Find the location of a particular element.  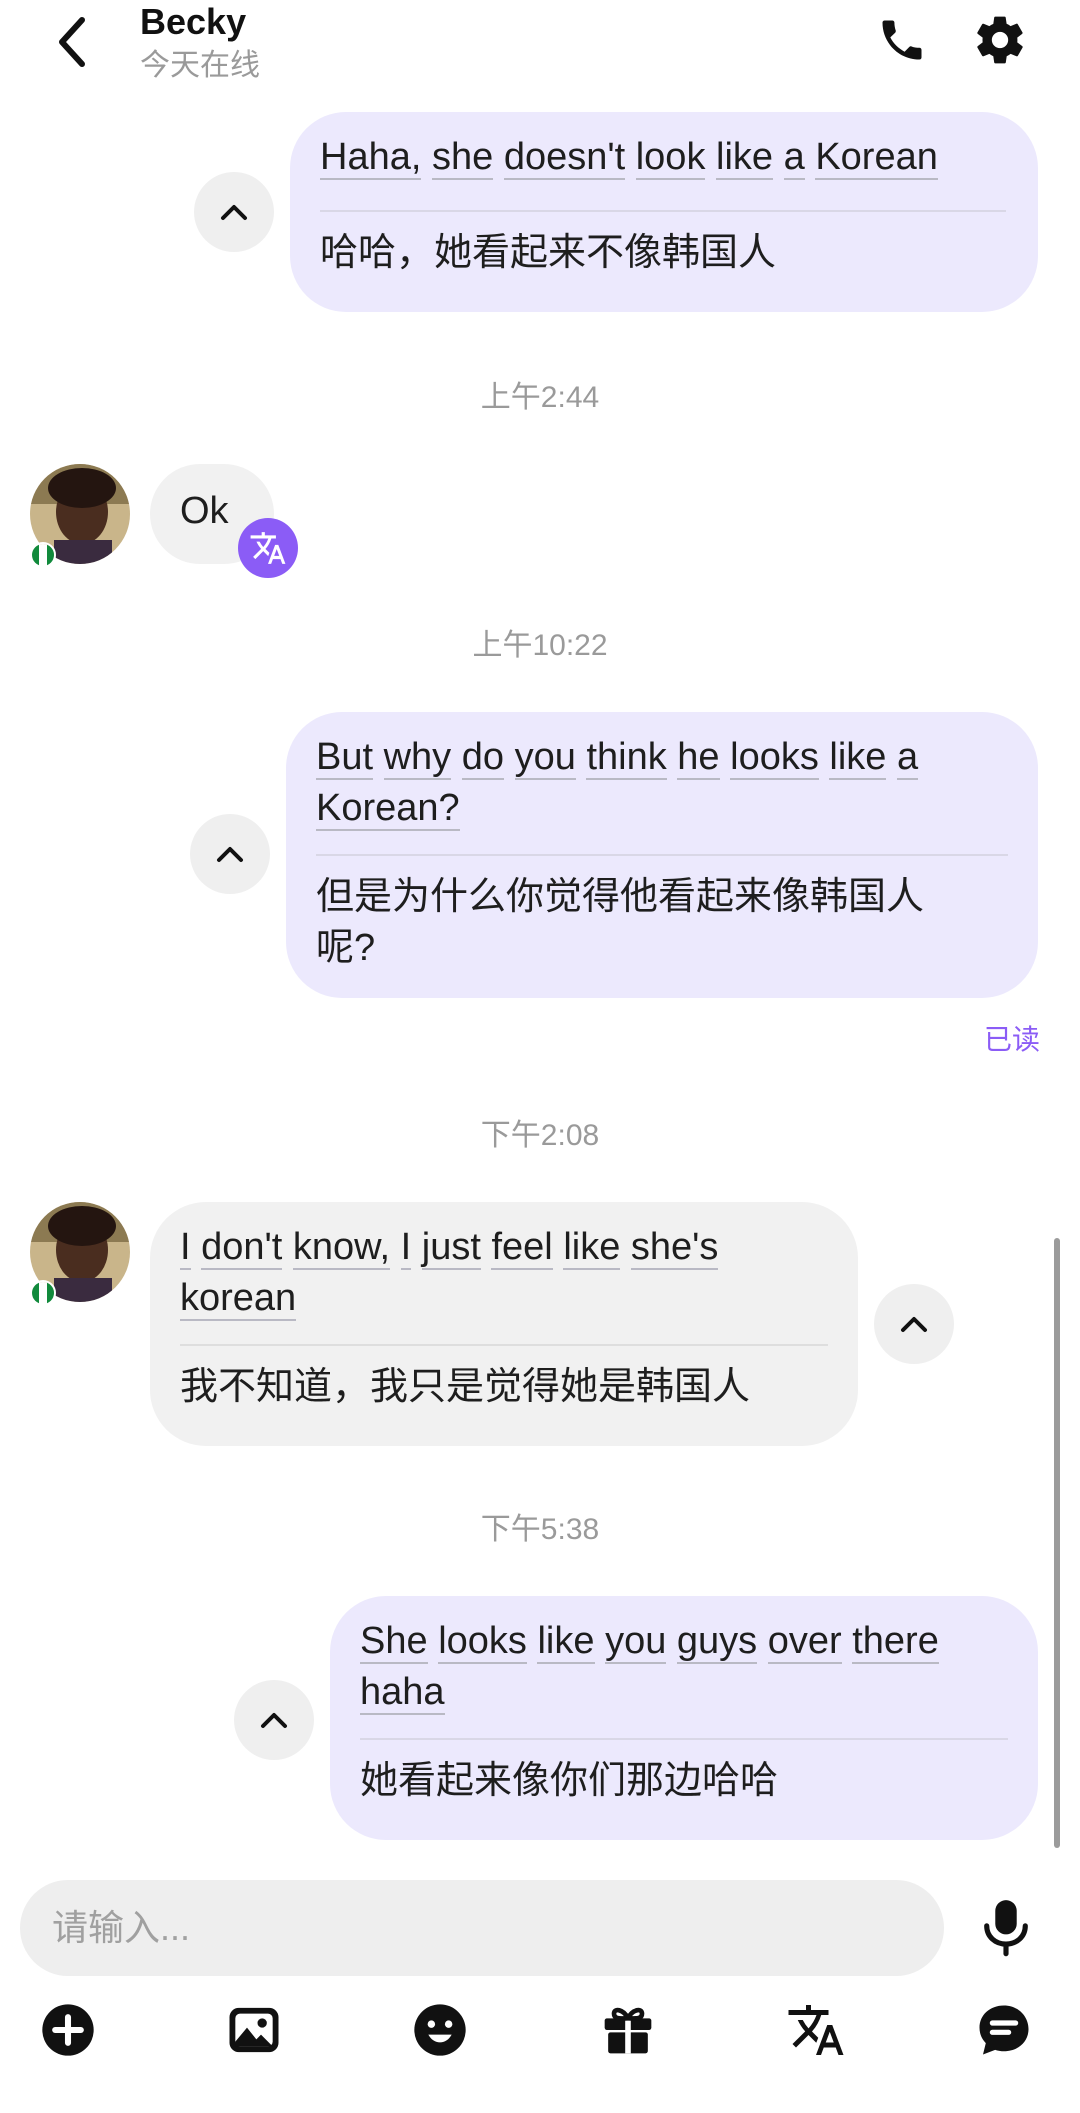

chat-header: Becky 今天在线 is located at coordinates (540, 50).